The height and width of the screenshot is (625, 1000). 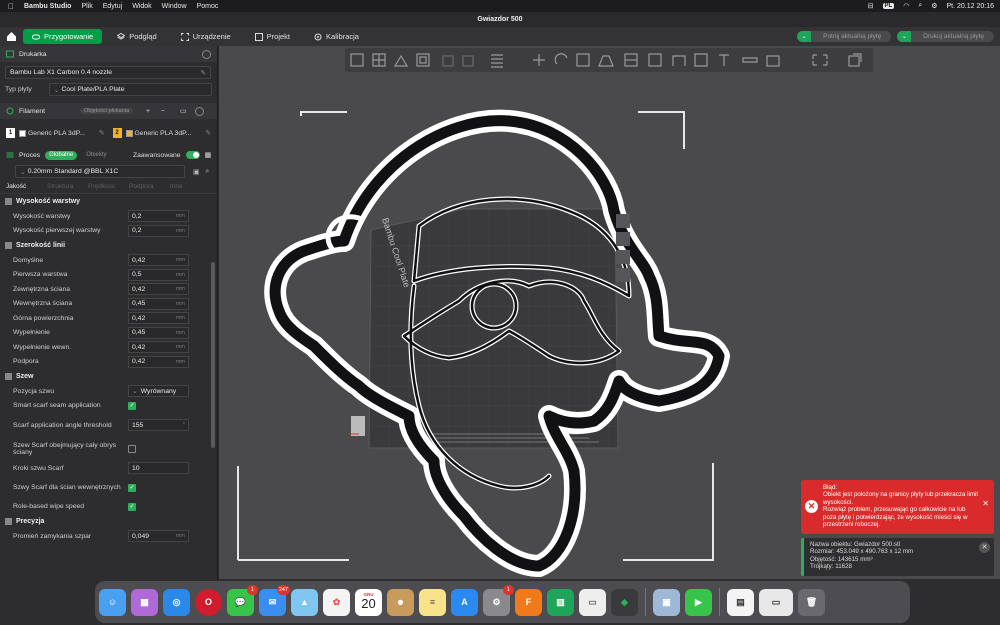 I want to click on smart-scarf-checkbox: ✓, so click(x=132, y=405).